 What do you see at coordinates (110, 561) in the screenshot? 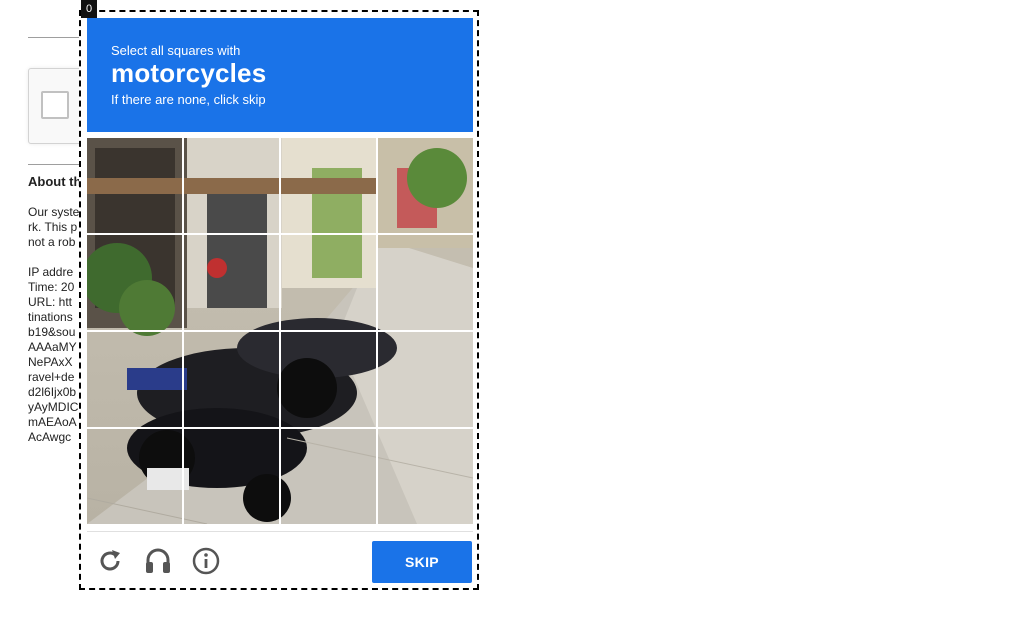
I see `reload-icon` at bounding box center [110, 561].